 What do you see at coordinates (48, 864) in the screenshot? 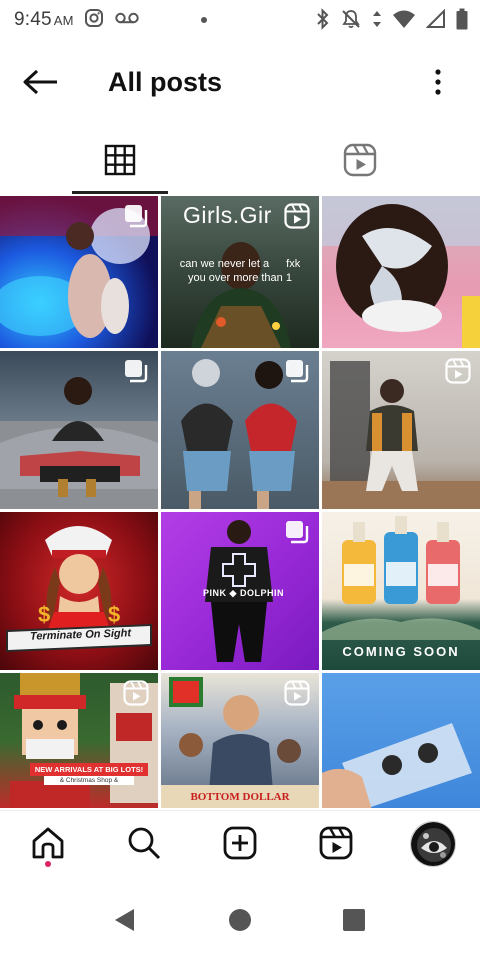
I see `home-notification-dot` at bounding box center [48, 864].